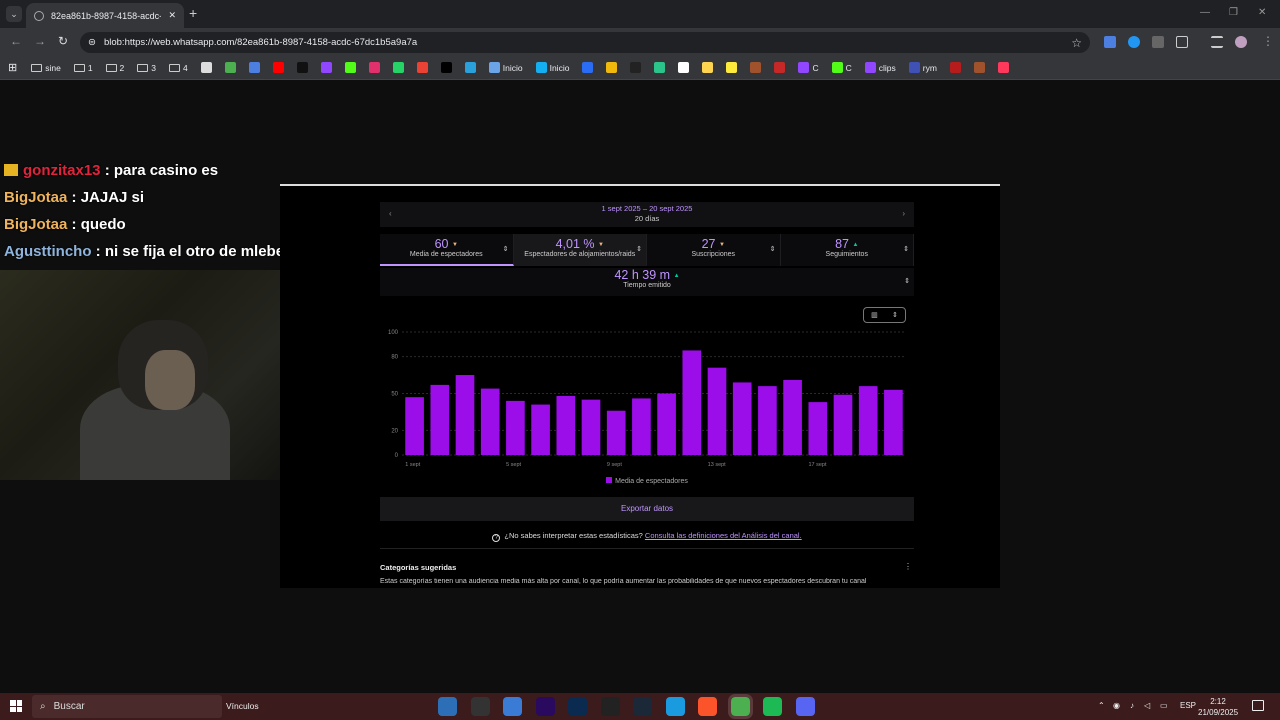  What do you see at coordinates (1158, 42) in the screenshot?
I see `p-extension-icon` at bounding box center [1158, 42].